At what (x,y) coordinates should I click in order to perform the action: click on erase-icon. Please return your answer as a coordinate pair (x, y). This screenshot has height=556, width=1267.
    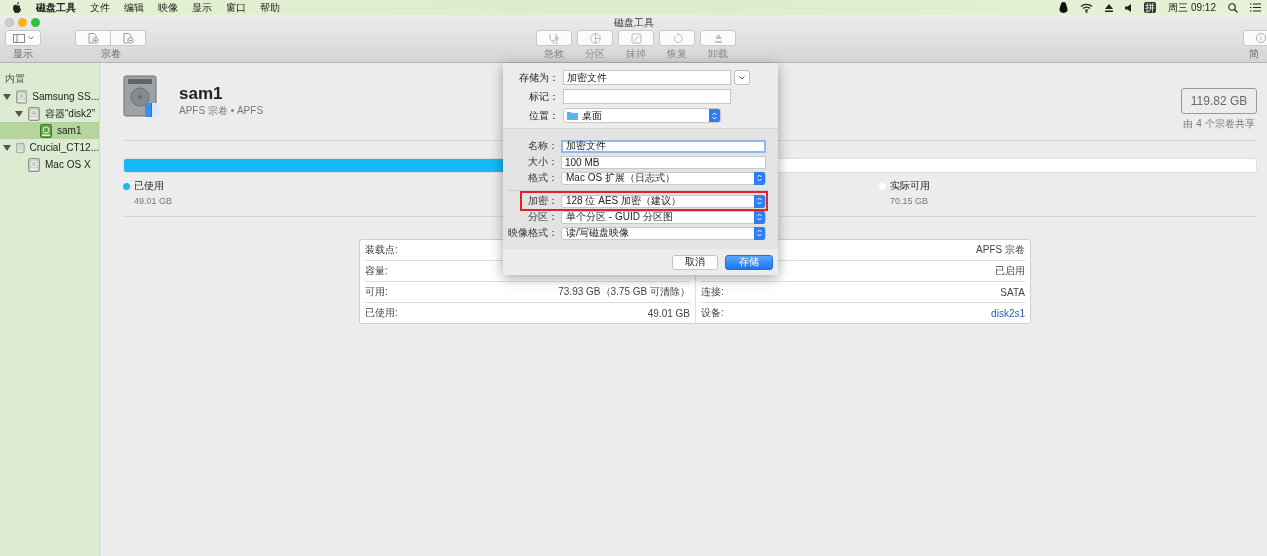
    Looking at the image, I should click on (636, 38).